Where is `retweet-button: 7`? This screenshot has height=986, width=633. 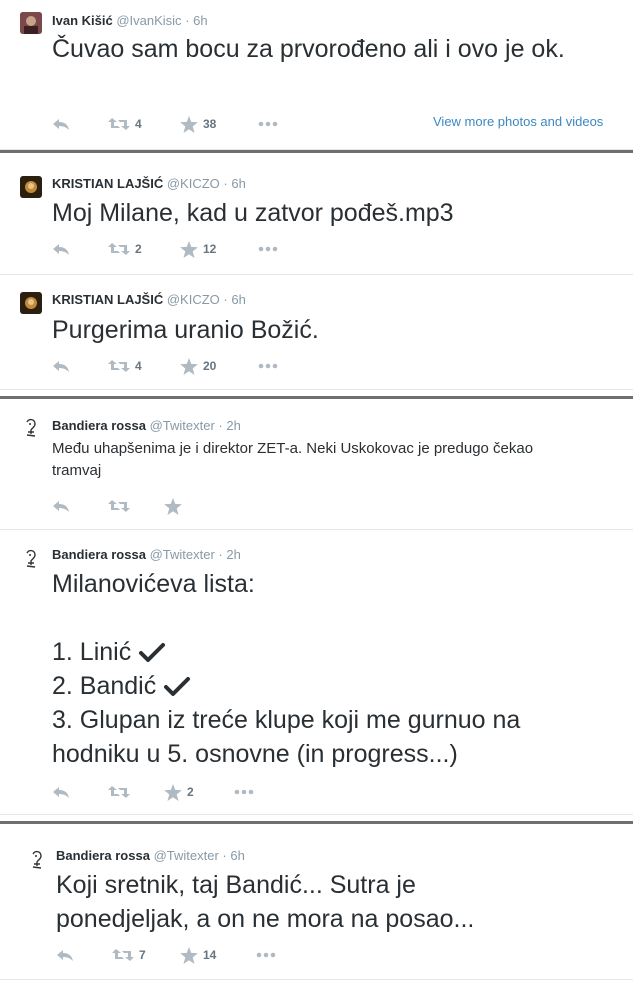 retweet-button: 7 is located at coordinates (129, 955).